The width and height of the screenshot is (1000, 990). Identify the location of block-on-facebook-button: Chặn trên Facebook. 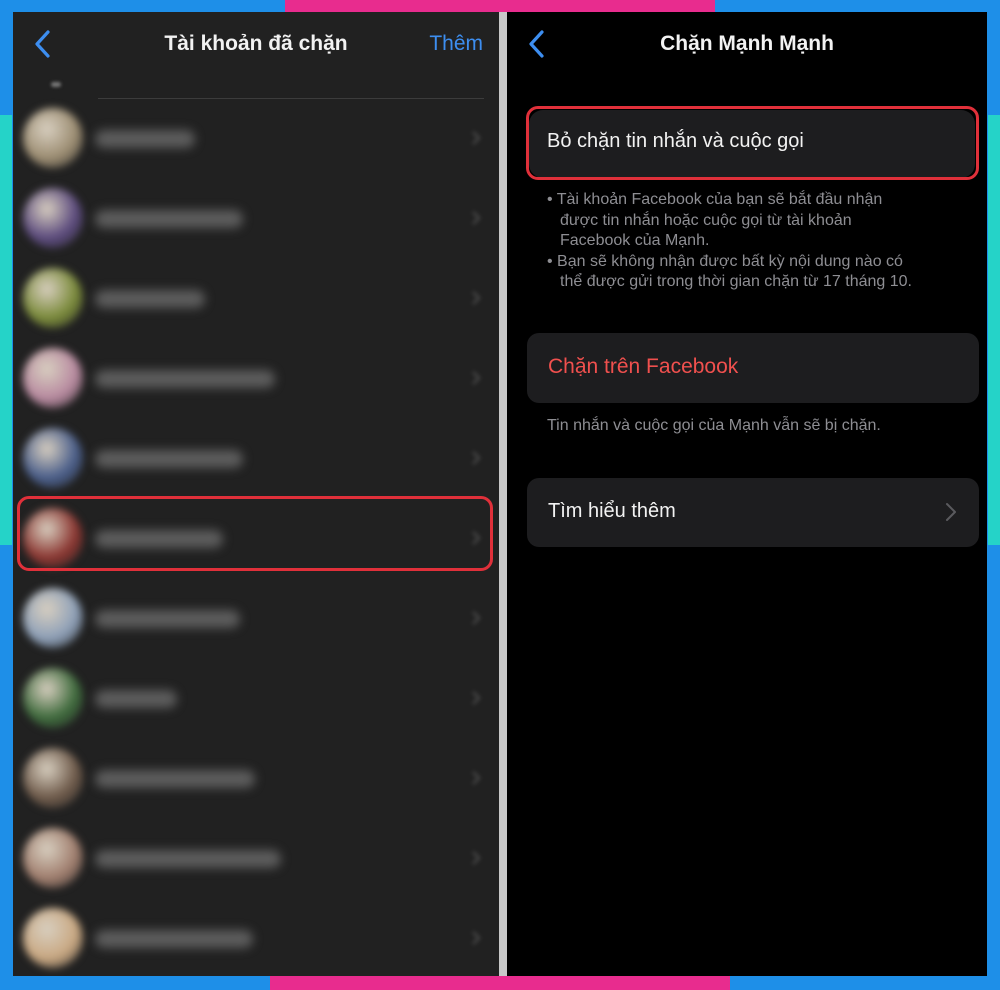
(753, 368).